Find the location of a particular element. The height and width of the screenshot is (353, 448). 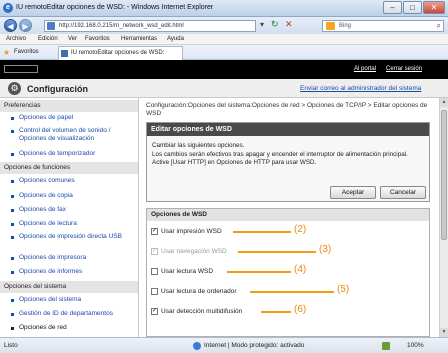

cancel-button: Cancelar is located at coordinates (403, 192).